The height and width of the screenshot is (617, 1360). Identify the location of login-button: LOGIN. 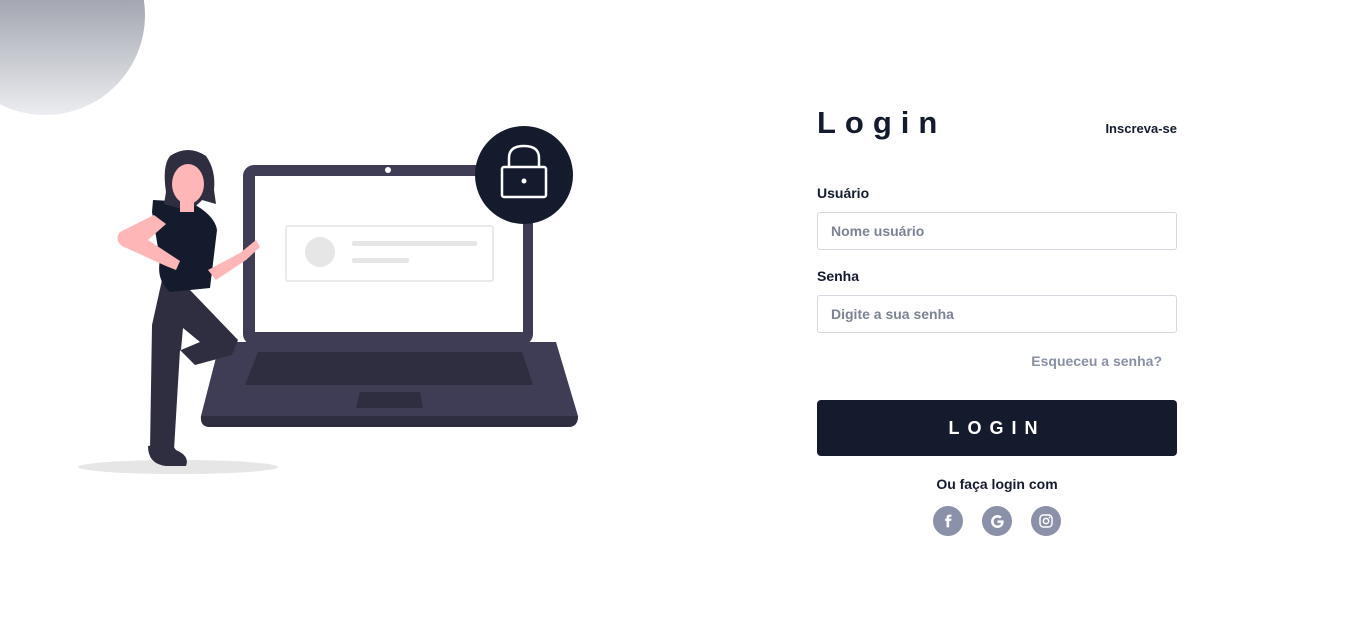
(997, 428).